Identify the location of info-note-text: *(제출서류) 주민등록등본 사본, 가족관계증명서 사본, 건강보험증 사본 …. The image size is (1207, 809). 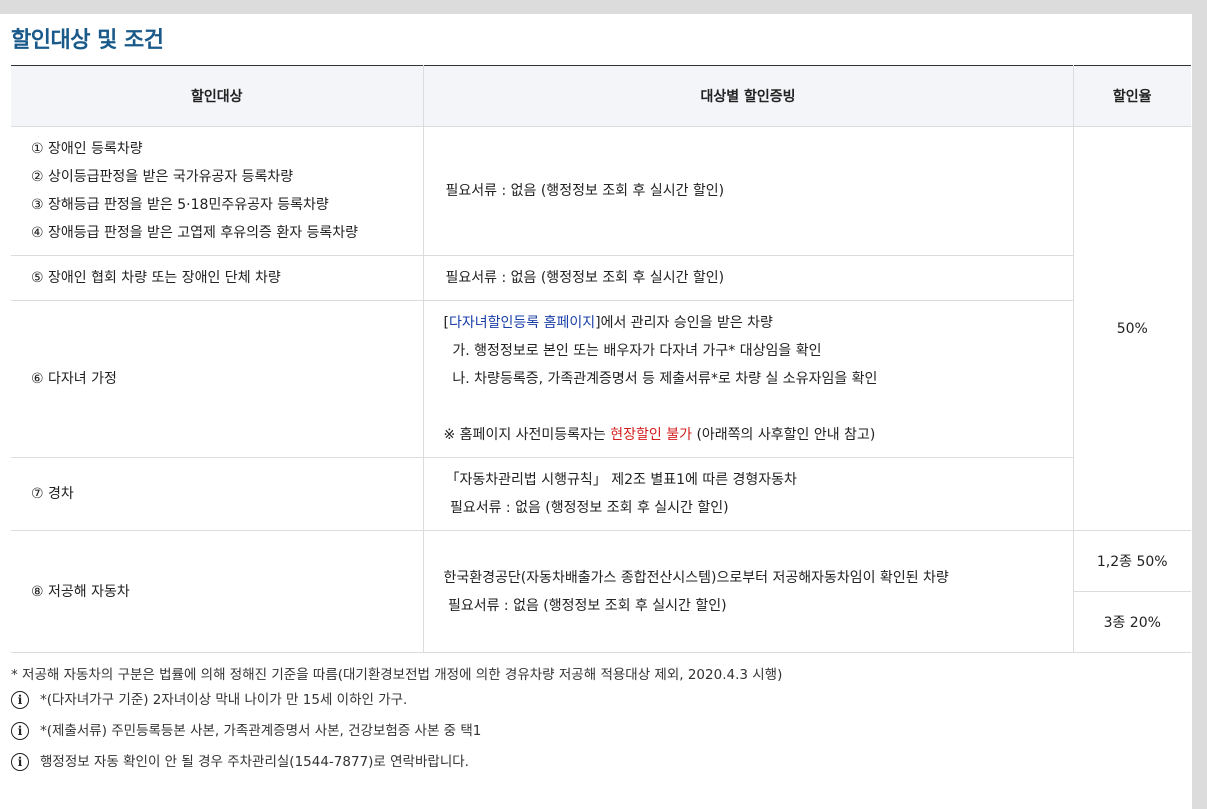
(261, 731).